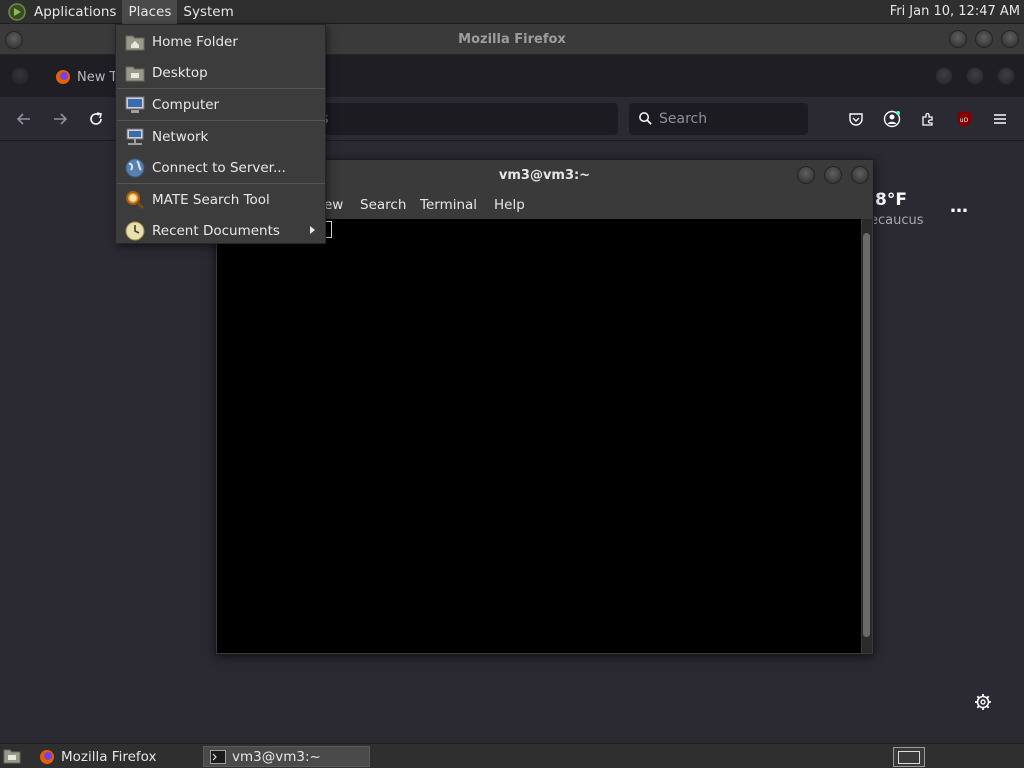 This screenshot has width=1024, height=768. Describe the element at coordinates (220, 73) in the screenshot. I see `menu-item-desktop: Desktop` at that location.